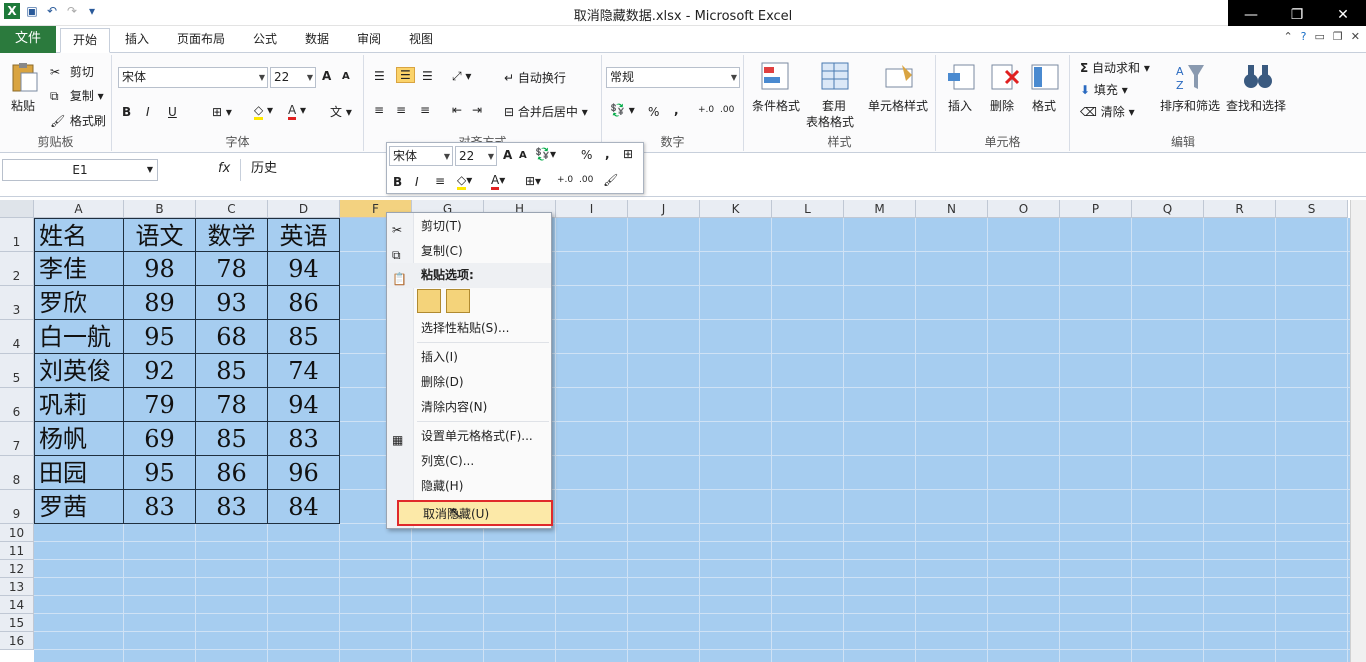 The image size is (1366, 662). I want to click on row-header-10: 10, so click(17, 533).